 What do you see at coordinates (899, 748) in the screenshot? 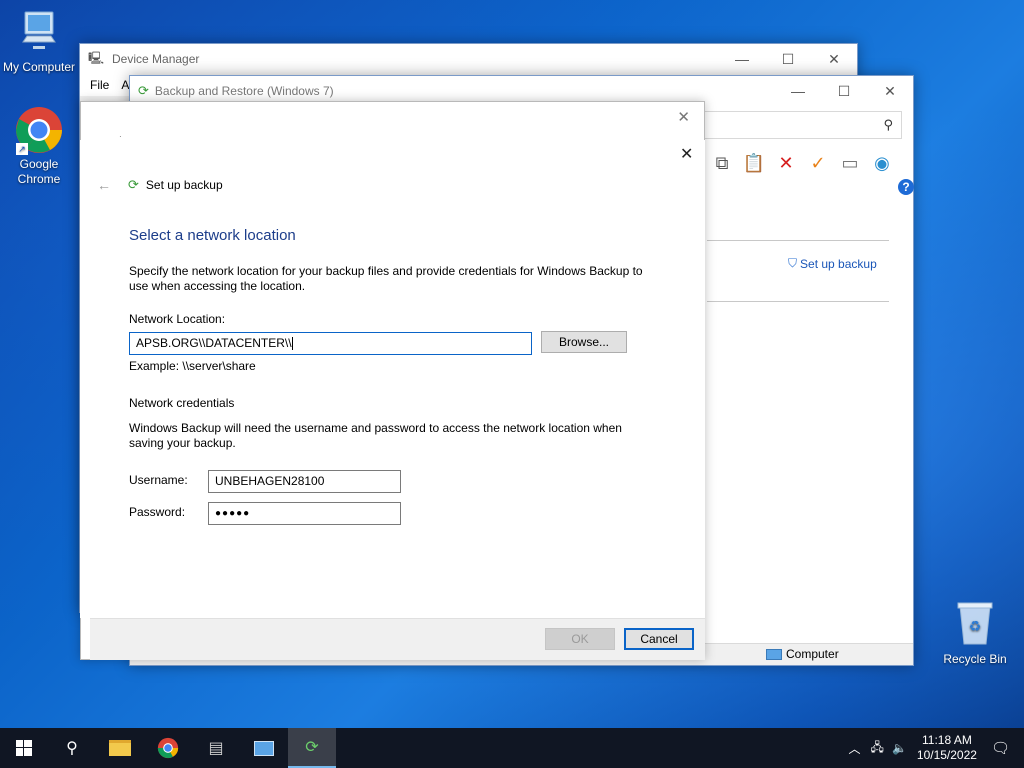
I see `volume-icon: 🔈` at bounding box center [899, 748].